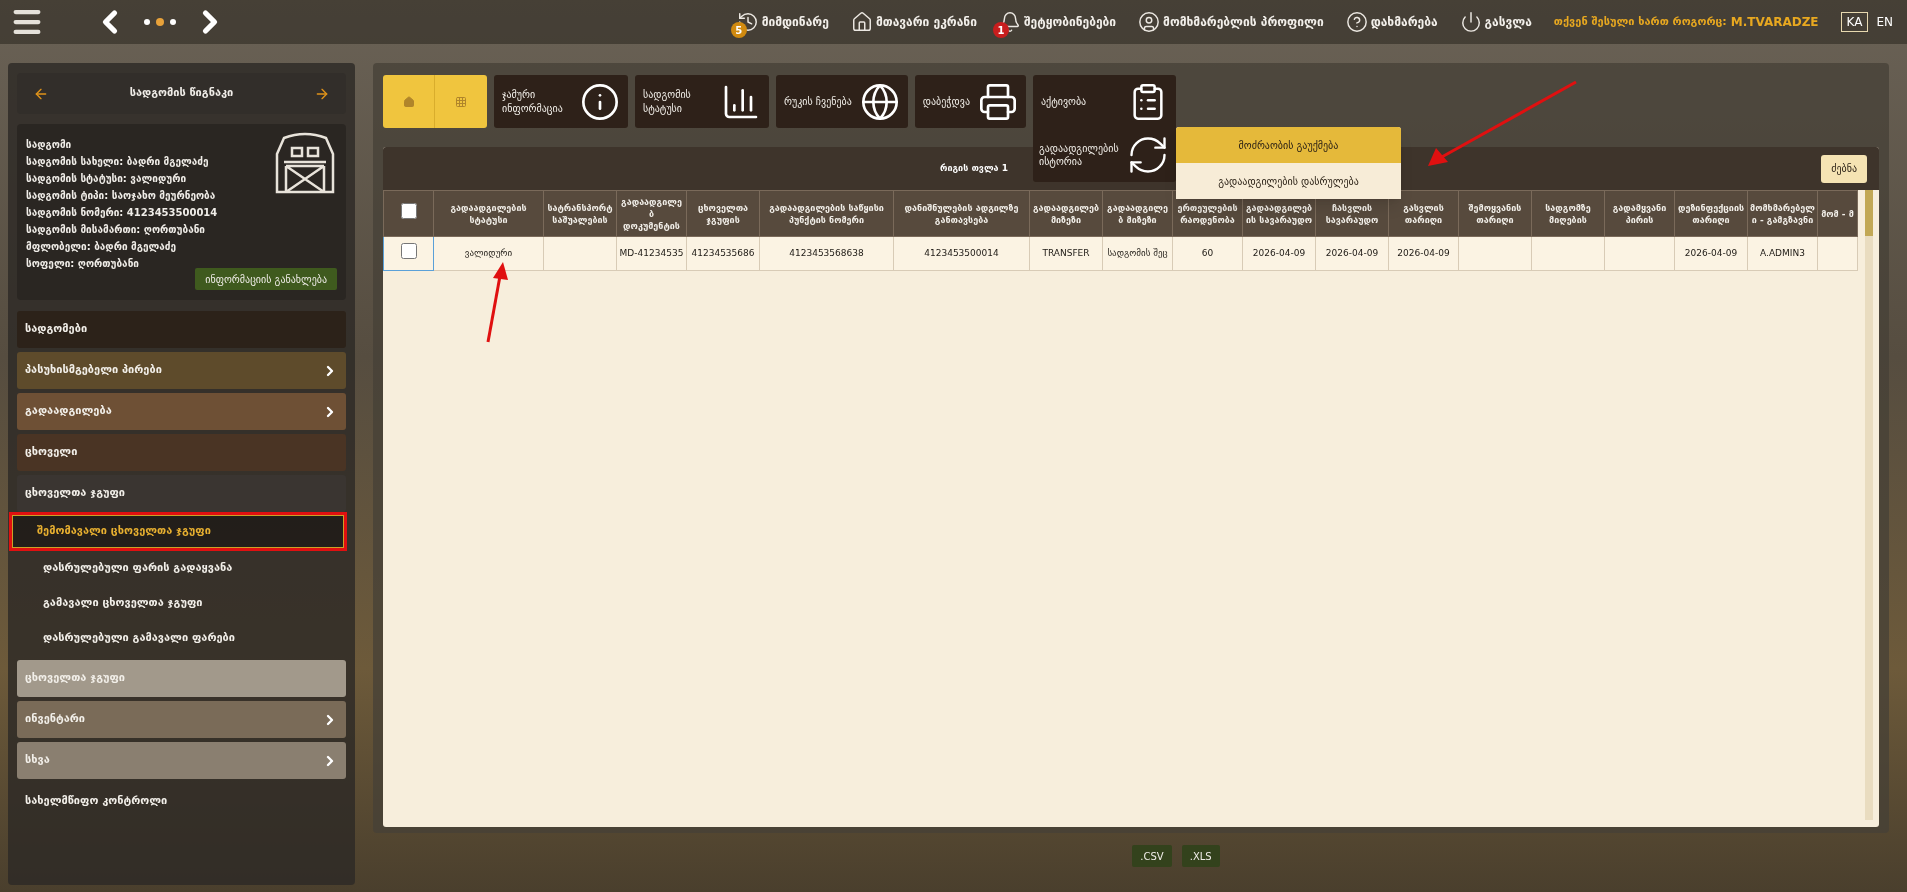  What do you see at coordinates (181, 370) in the screenshot?
I see `sidebar-menu-item: პასუხისმგებელი პირები` at bounding box center [181, 370].